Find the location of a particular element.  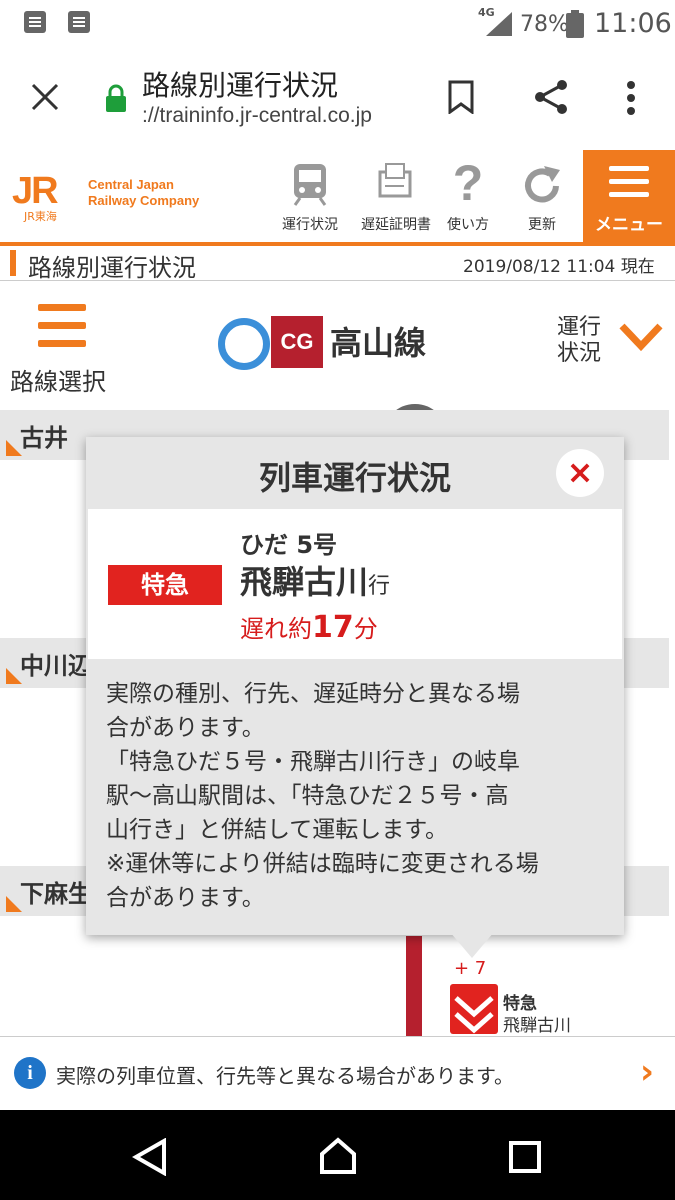

jr-logo: JR is located at coordinates (35, 191).